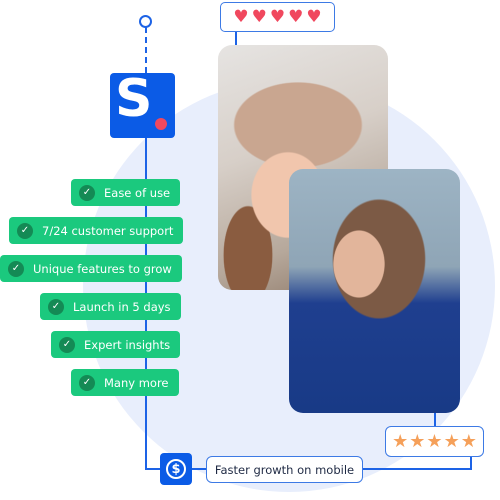 The image size is (500, 500). What do you see at coordinates (435, 419) in the screenshot?
I see `connector-photo-stars` at bounding box center [435, 419].